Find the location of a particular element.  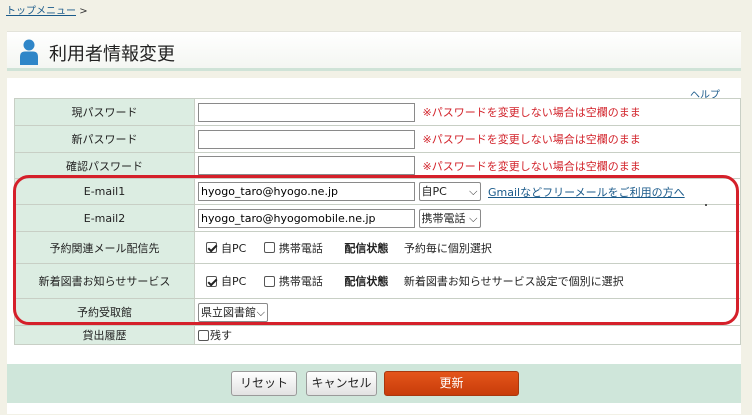

email2-input is located at coordinates (306, 218).